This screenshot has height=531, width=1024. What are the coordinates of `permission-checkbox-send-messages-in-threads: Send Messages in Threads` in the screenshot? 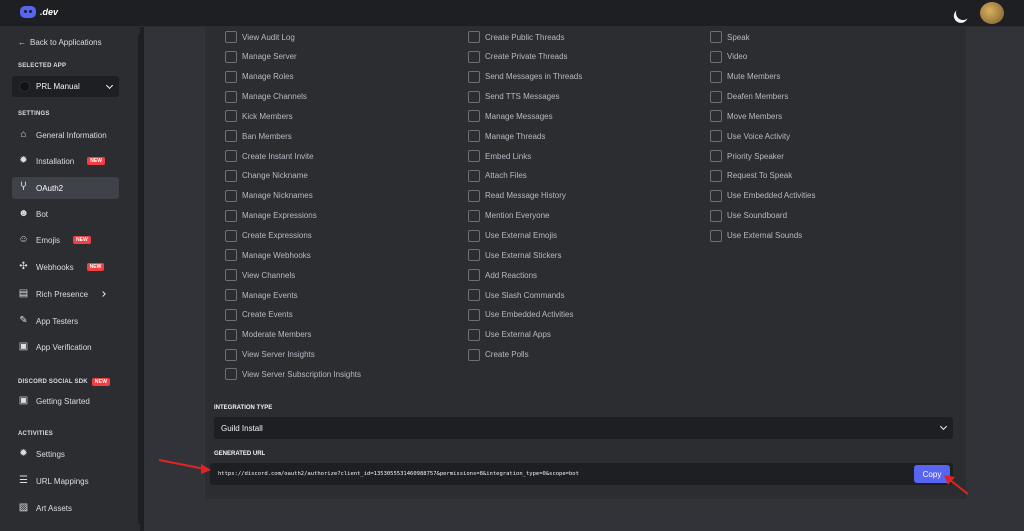 It's located at (525, 76).